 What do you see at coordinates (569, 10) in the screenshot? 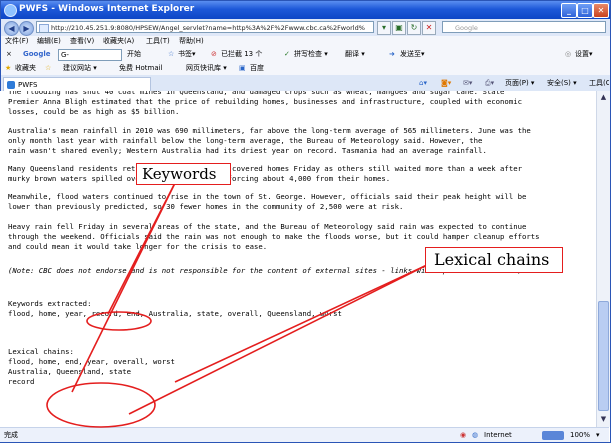
I see `minimize-button: _` at bounding box center [569, 10].